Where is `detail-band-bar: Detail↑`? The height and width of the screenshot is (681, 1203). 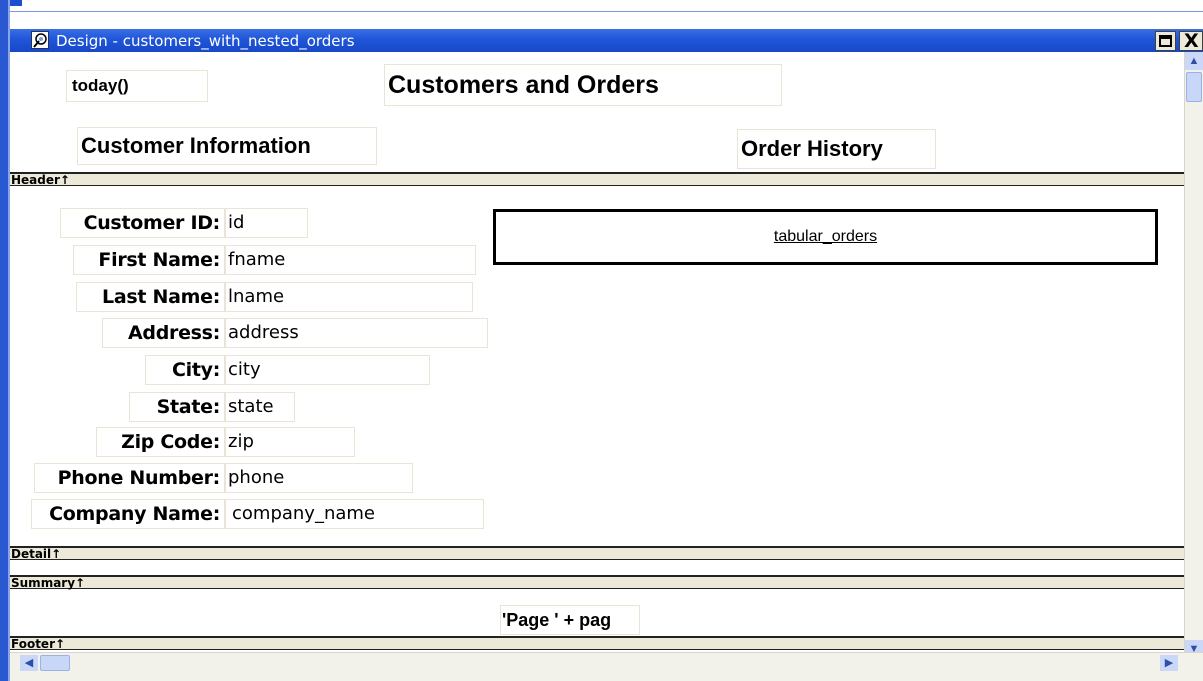
detail-band-bar: Detail↑ is located at coordinates (597, 553).